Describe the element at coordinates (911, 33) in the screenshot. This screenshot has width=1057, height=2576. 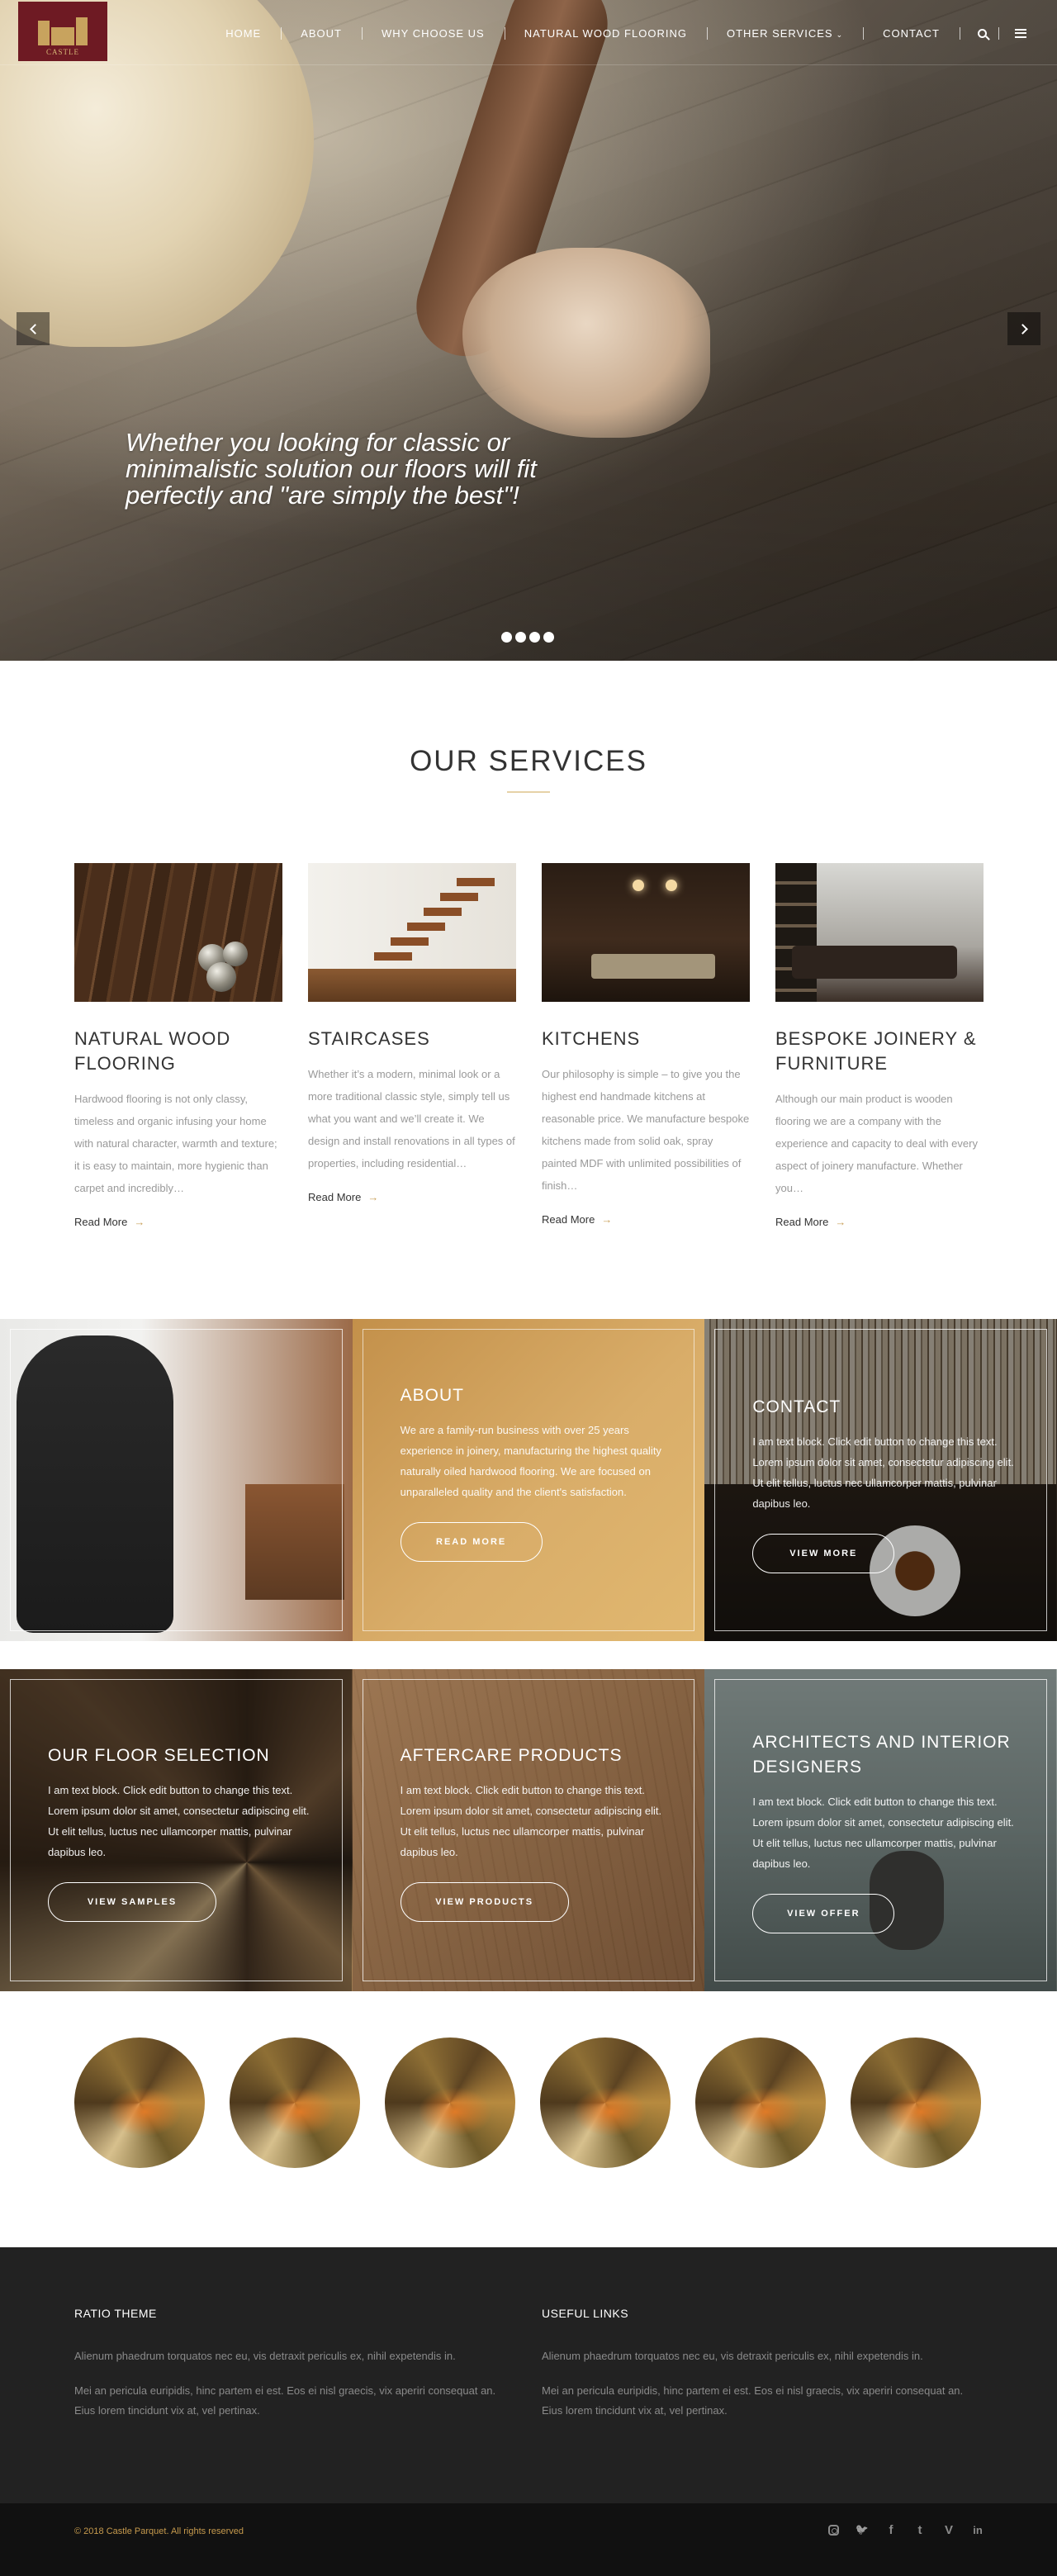
I see `nav-item-contact: CONTACT` at that location.